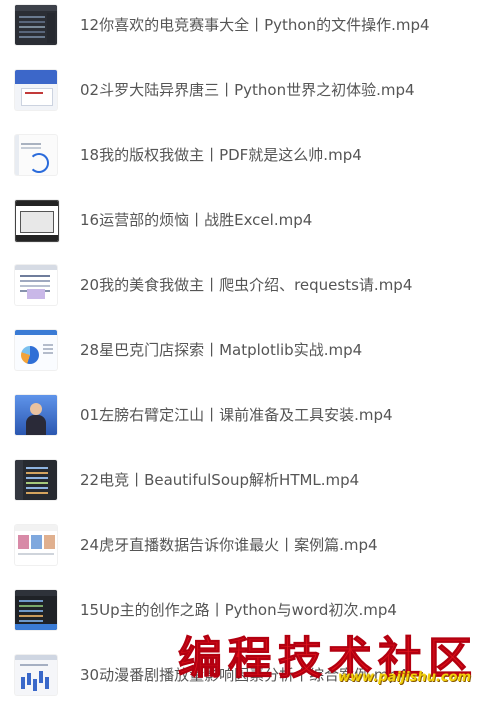 The height and width of the screenshot is (704, 481). Describe the element at coordinates (196, 219) in the screenshot. I see `file-name: 16运营部的烦恼丨战胜Excel.mp4` at that location.